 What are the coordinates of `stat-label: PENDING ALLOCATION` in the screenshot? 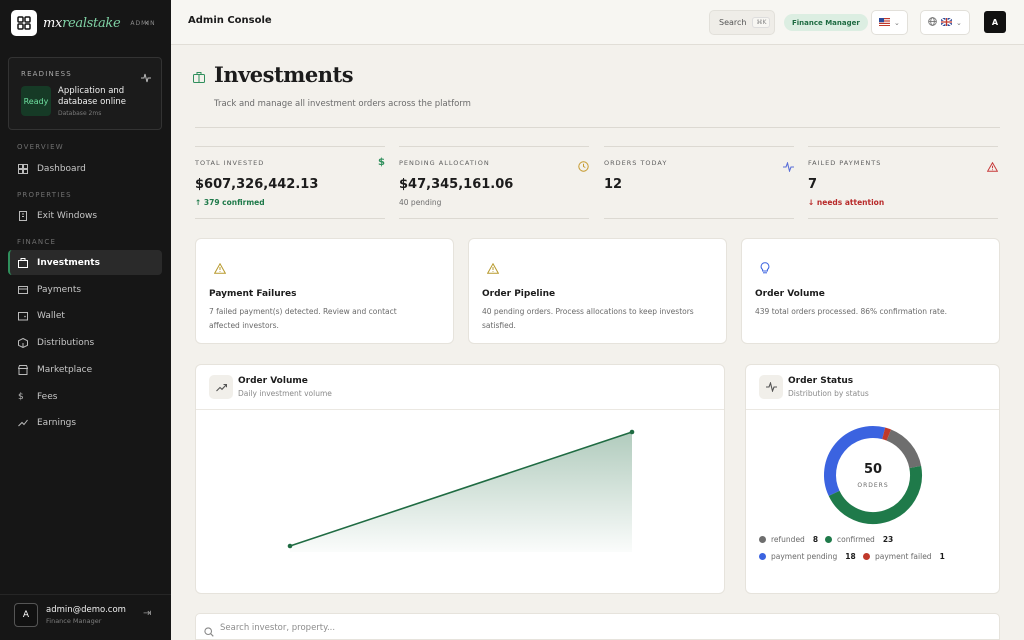 It's located at (444, 163).